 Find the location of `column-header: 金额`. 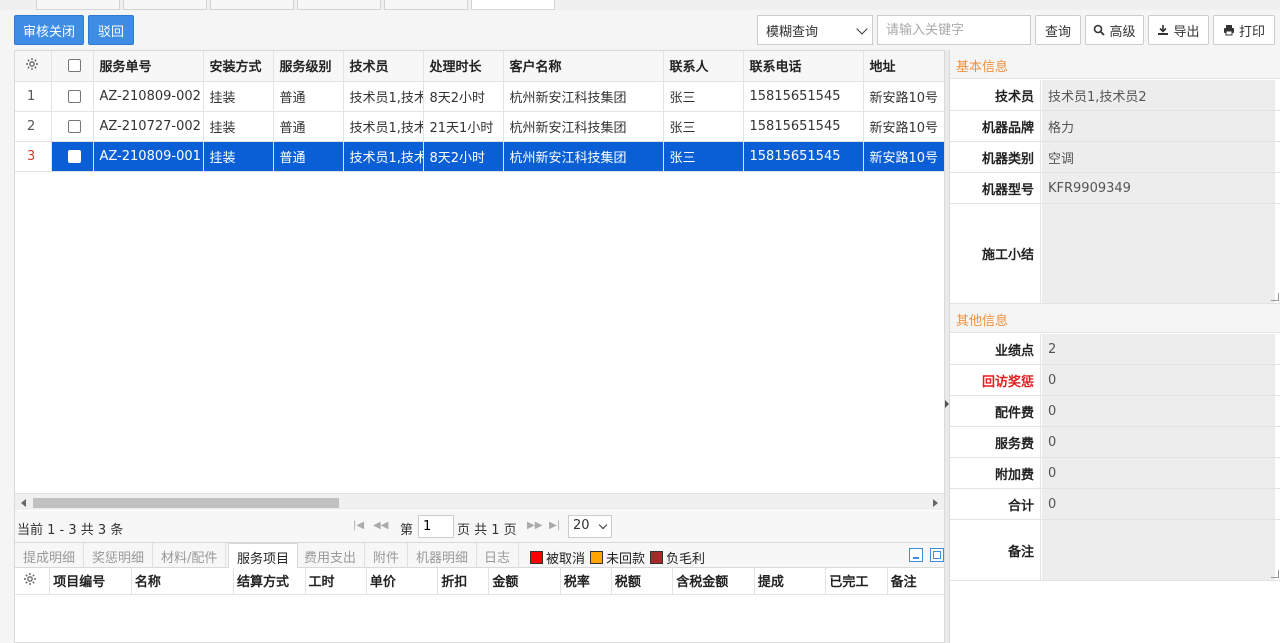

column-header: 金额 is located at coordinates (524, 581).